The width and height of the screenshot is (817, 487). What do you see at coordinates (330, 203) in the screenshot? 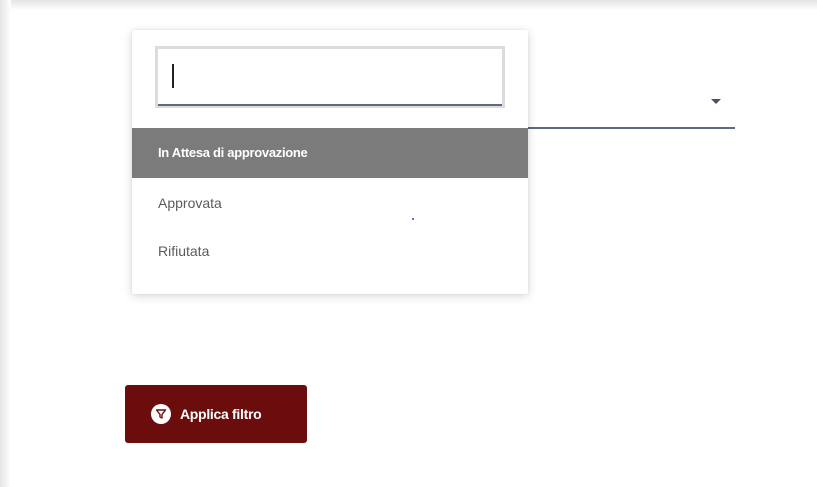
I see `option-approvata: Approvata` at bounding box center [330, 203].